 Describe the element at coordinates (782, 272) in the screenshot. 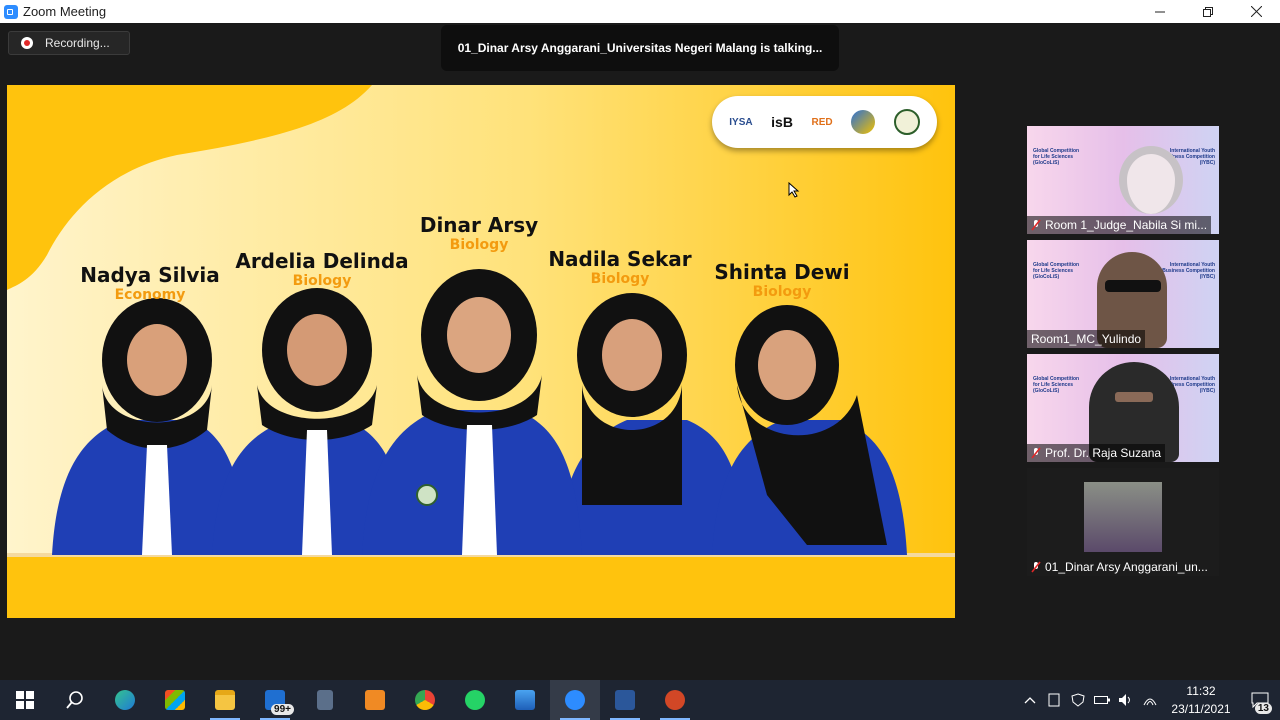

I see `person-name: Shinta Dewi` at that location.